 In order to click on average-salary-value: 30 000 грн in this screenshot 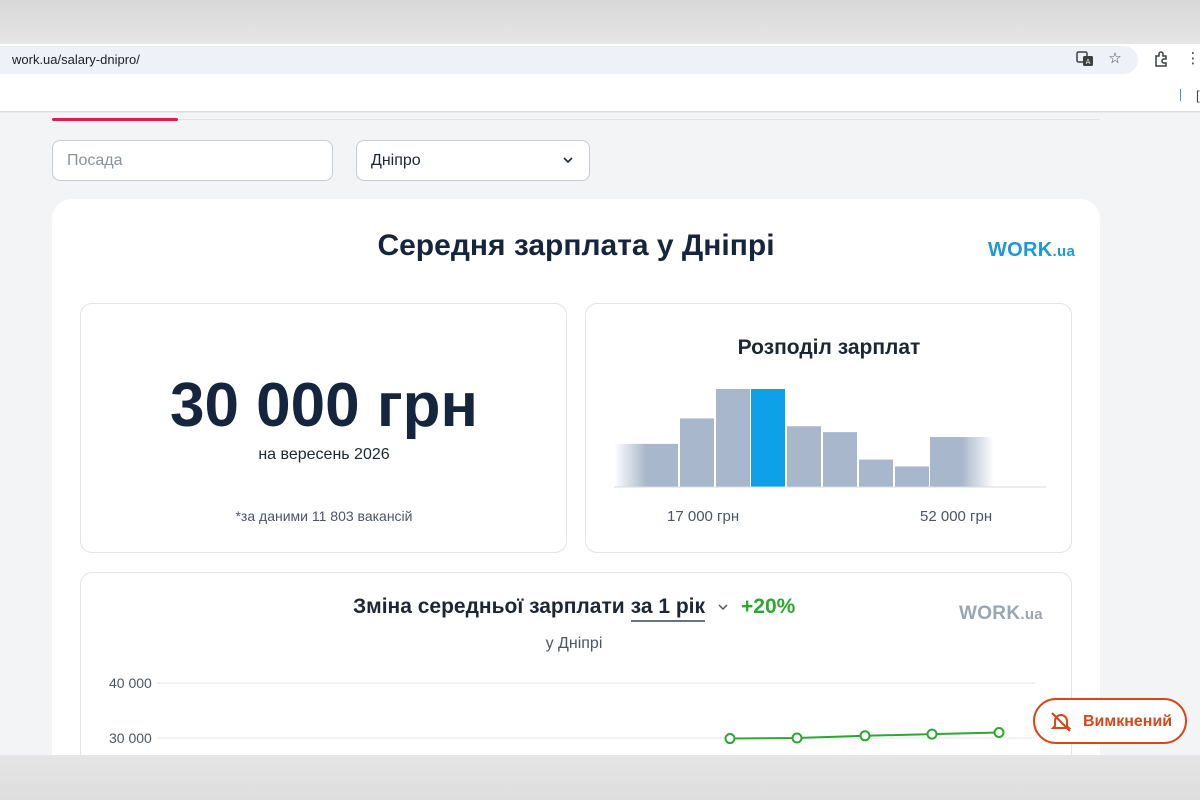, I will do `click(323, 405)`.